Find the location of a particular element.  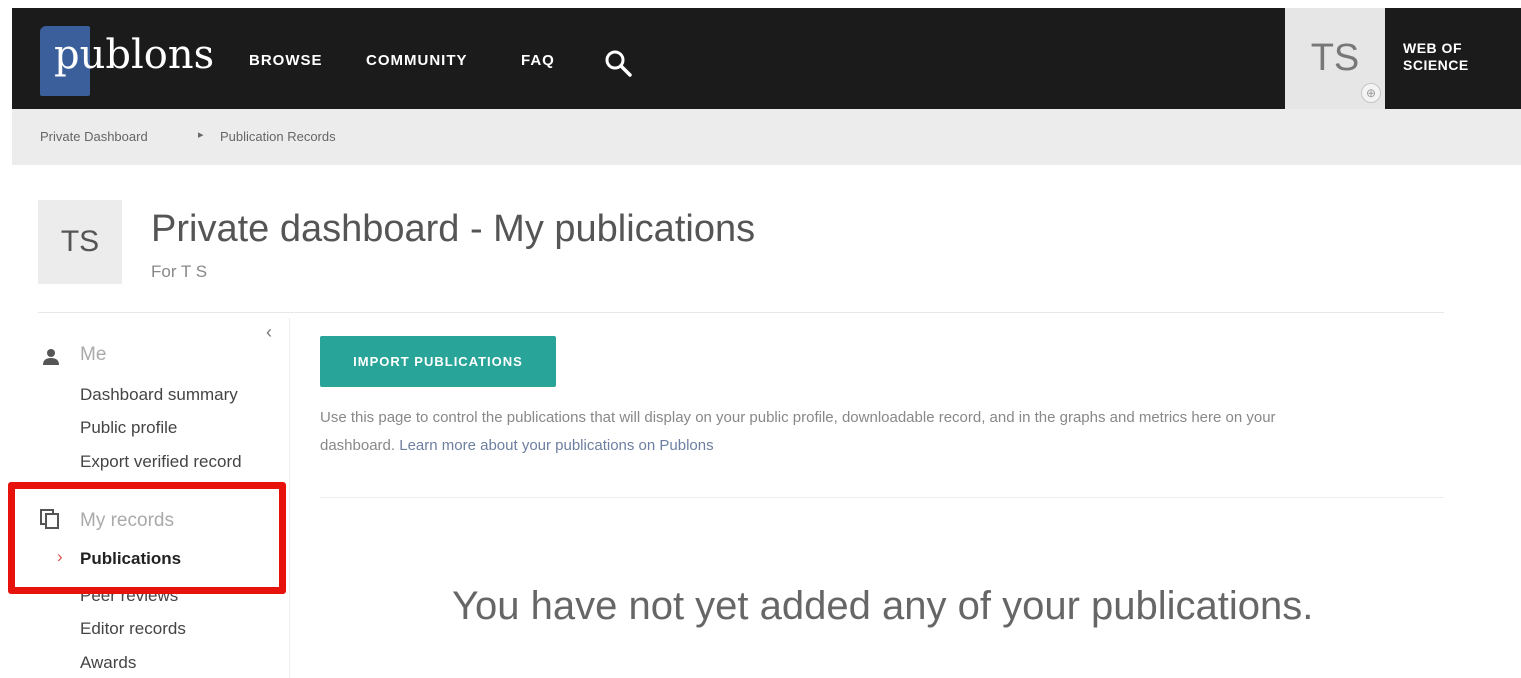

breadcrumb-publication-records: Publication Records is located at coordinates (278, 136).